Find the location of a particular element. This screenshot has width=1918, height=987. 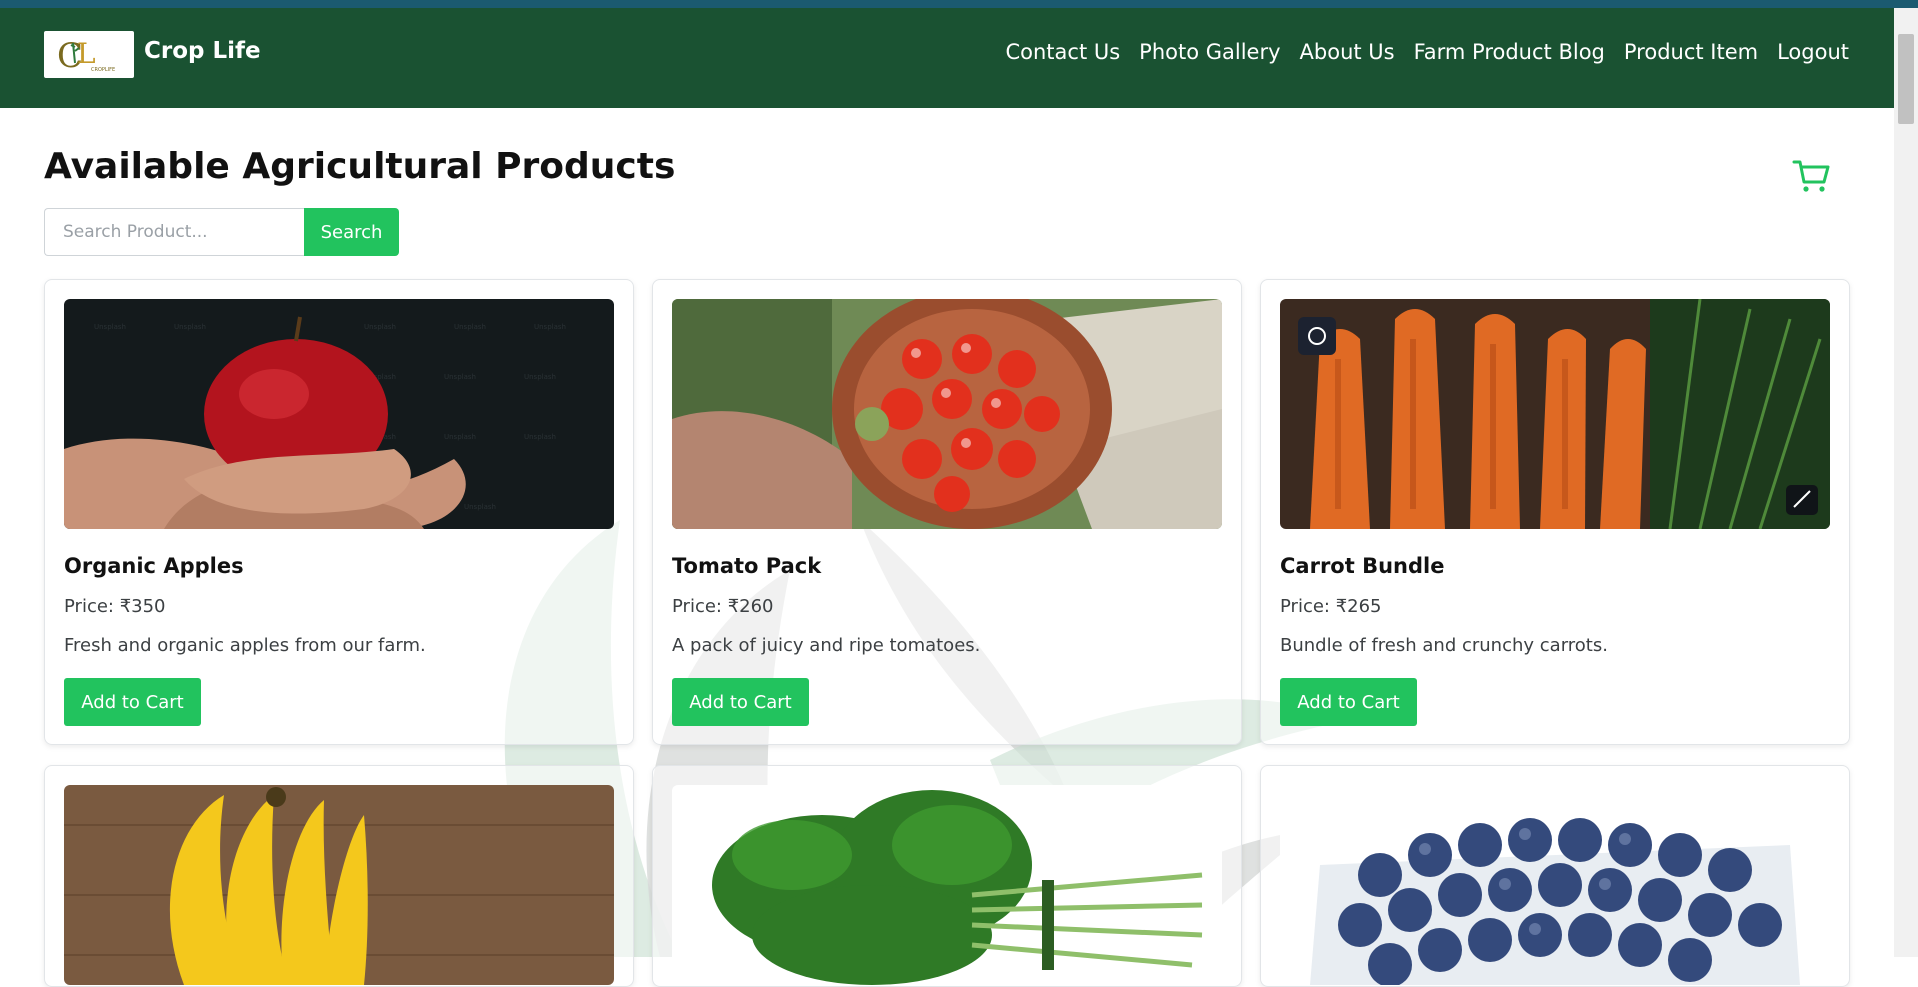

search-bar: Search is located at coordinates (221, 232).